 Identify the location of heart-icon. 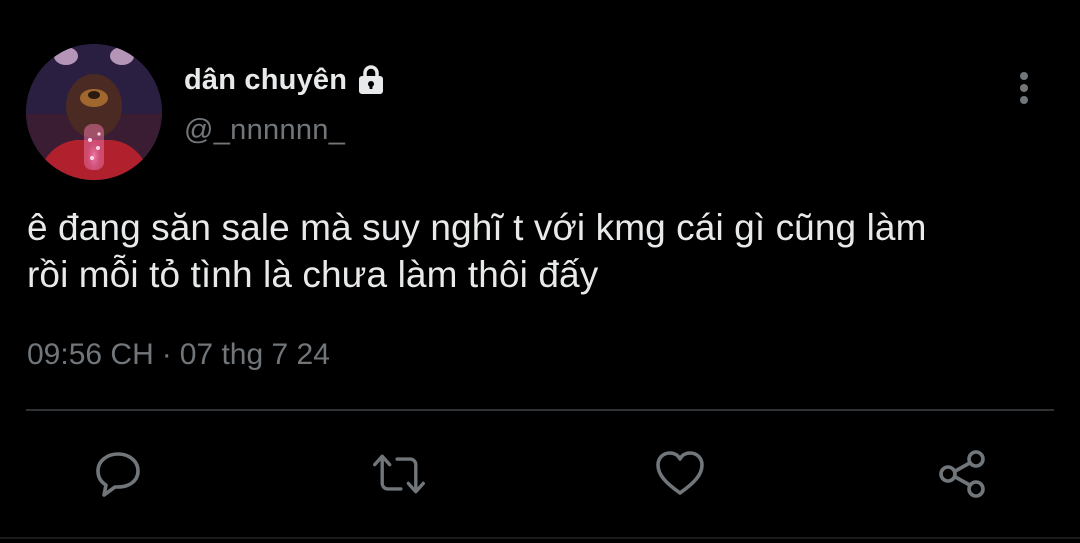
(680, 473).